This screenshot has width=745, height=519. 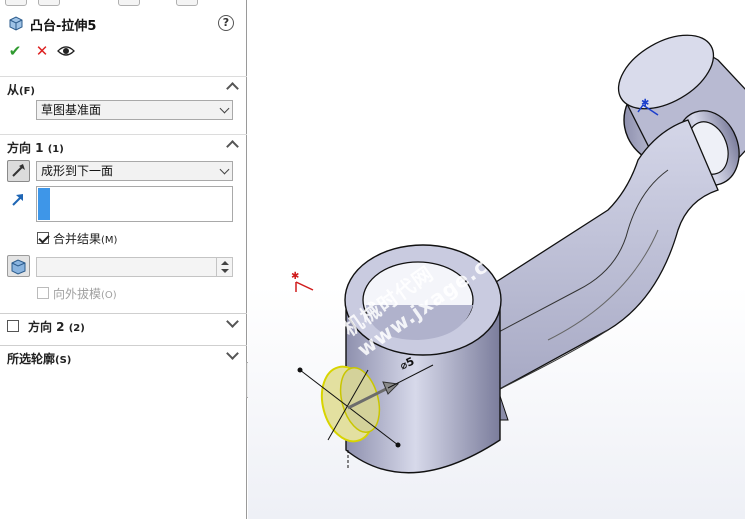 I want to click on boss-extrude-icon, so click(x=16, y=23).